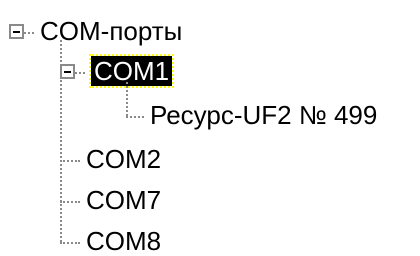 The width and height of the screenshot is (420, 256). What do you see at coordinates (67, 71) in the screenshot?
I see `com1-collapse-toggle-icon` at bounding box center [67, 71].